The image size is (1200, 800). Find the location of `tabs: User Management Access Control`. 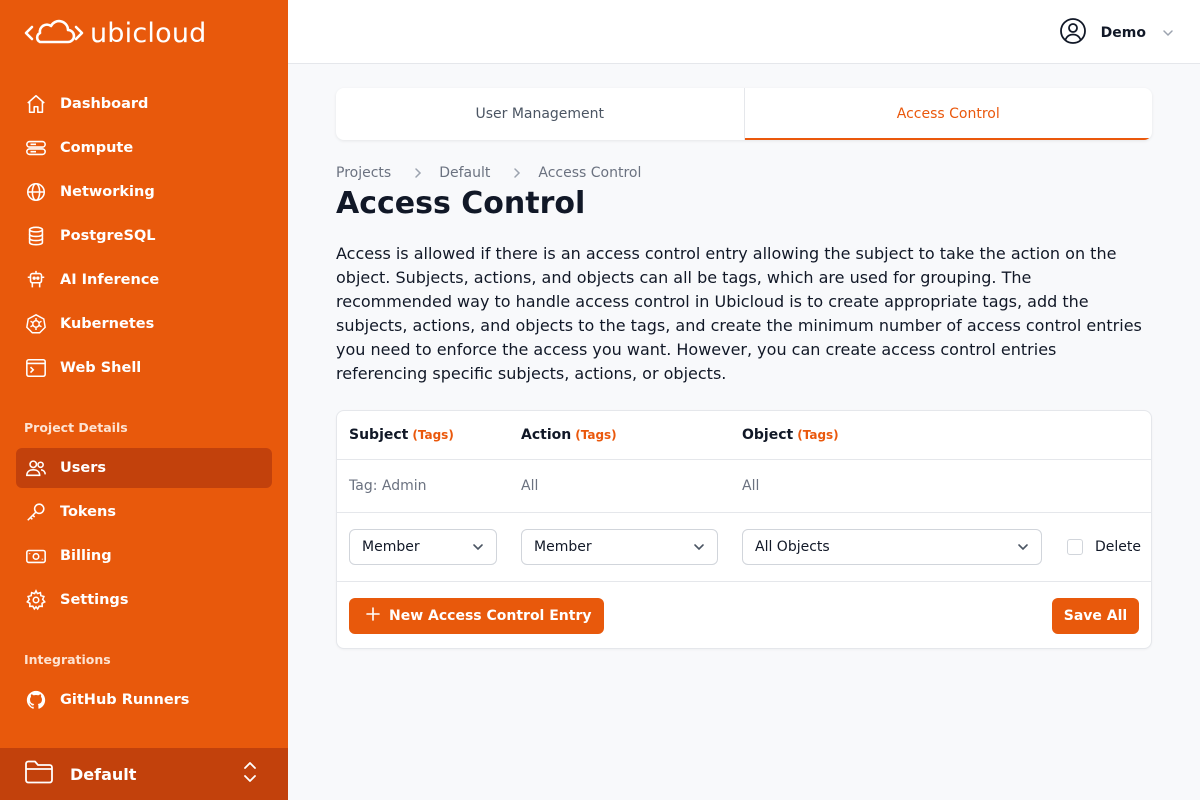

tabs: User Management Access Control is located at coordinates (744, 114).